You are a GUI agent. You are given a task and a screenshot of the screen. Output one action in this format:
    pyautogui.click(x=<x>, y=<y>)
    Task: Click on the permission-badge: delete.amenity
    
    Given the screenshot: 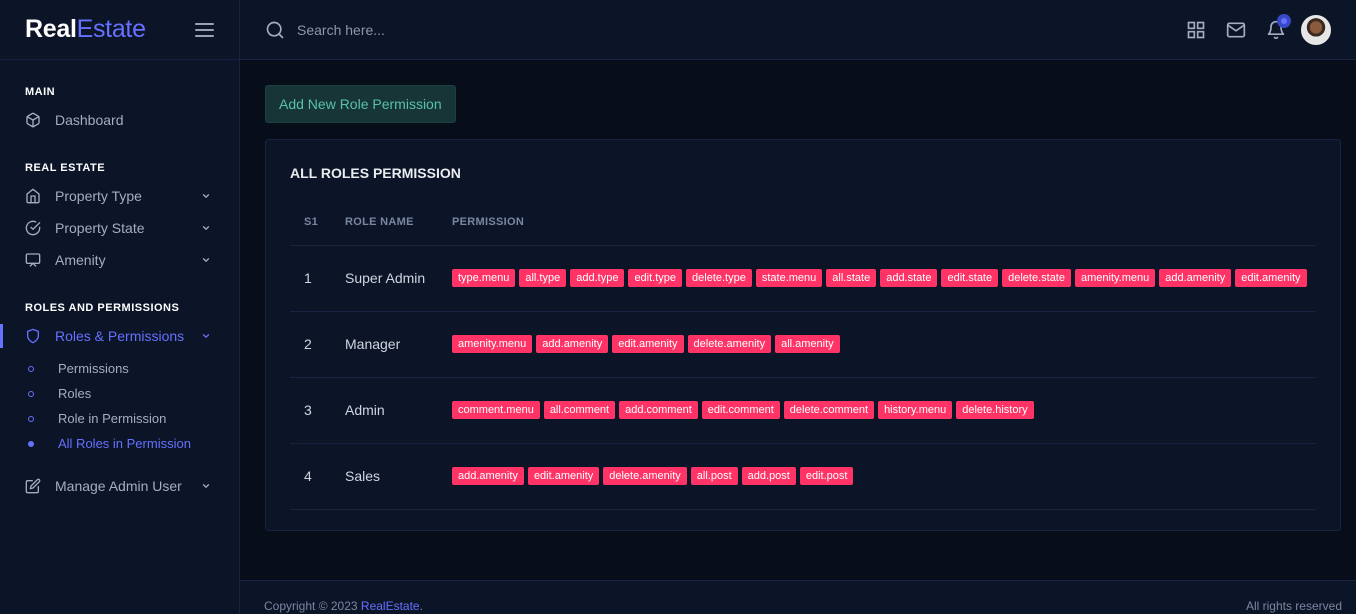 What is the action you would take?
    pyautogui.click(x=645, y=476)
    